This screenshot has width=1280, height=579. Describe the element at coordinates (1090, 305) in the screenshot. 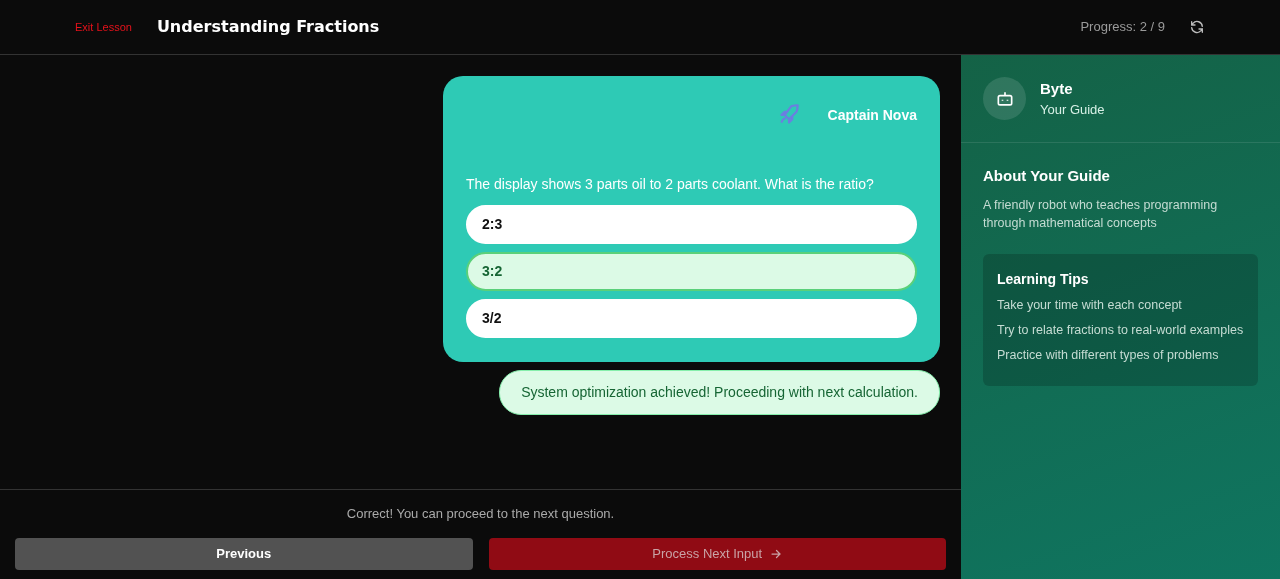

I see `tip-text: Take your time with each concept` at that location.